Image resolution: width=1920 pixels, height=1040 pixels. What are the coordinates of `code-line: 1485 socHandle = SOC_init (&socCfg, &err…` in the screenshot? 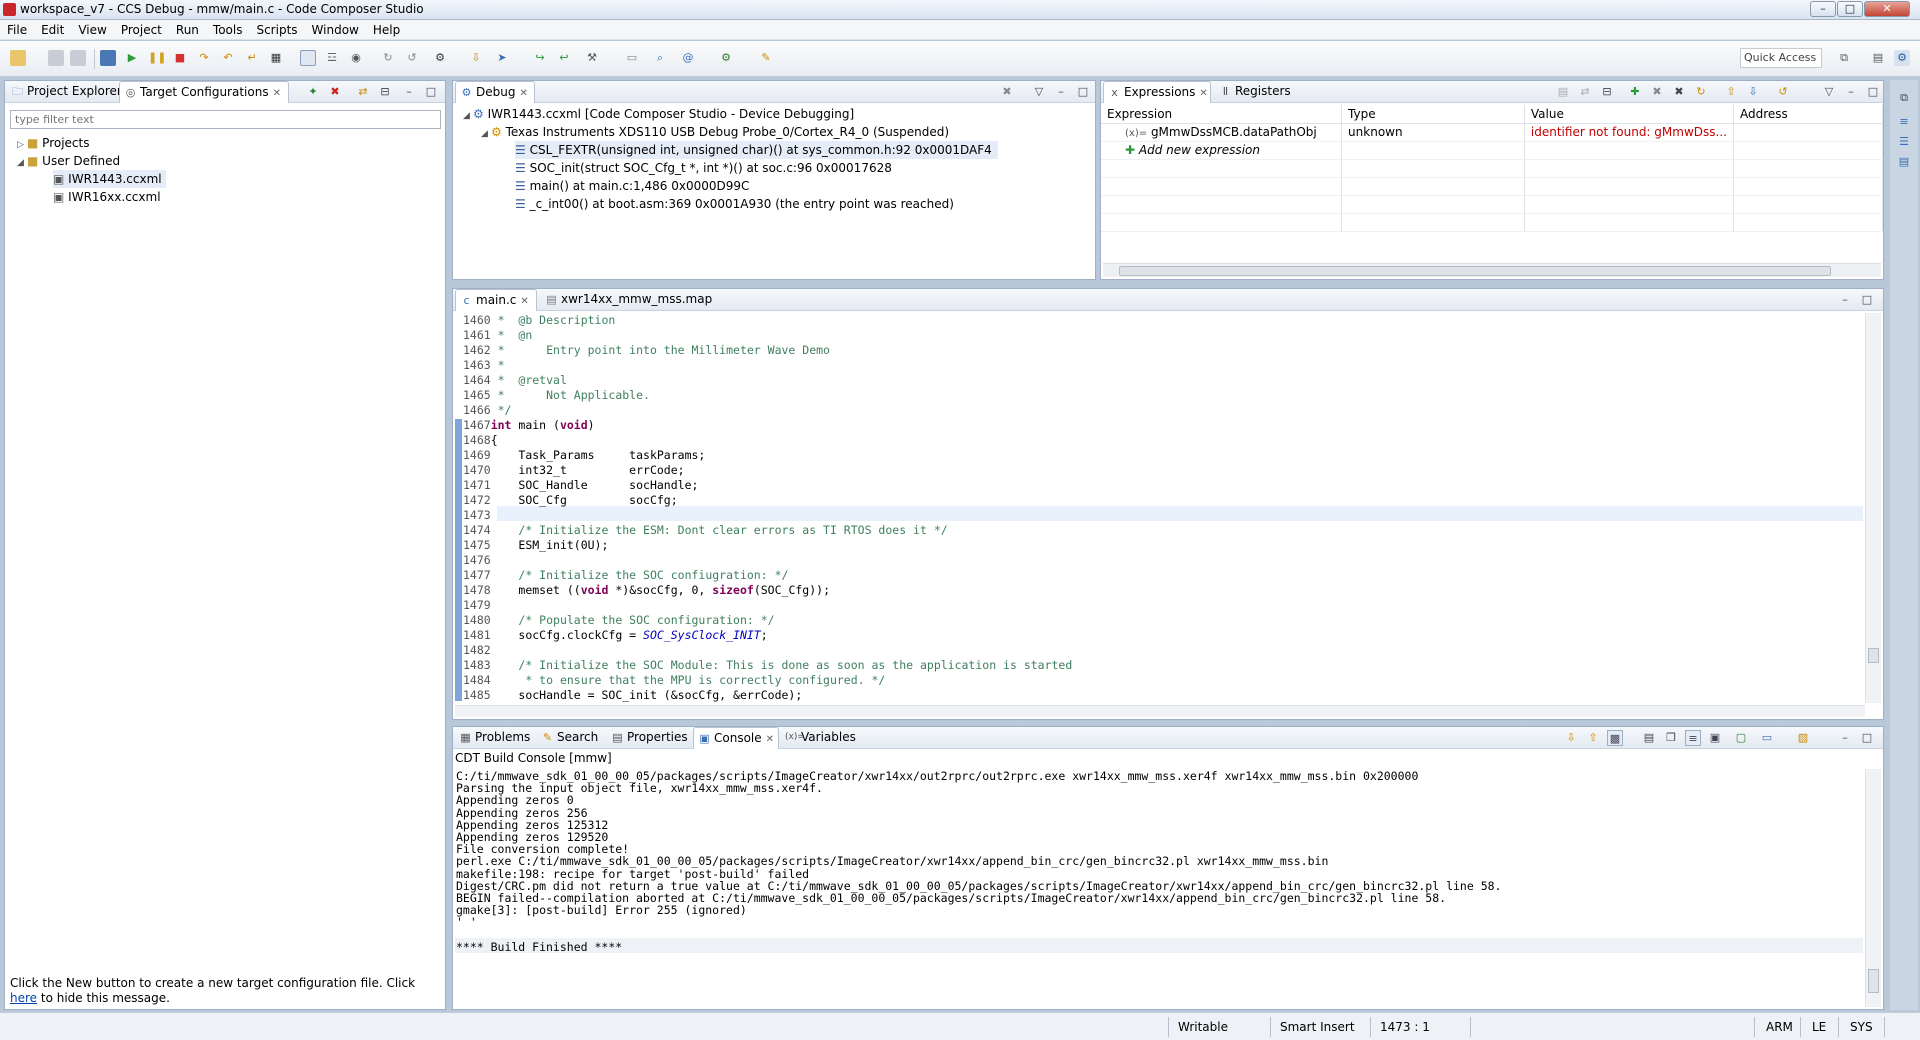 It's located at (632, 695).